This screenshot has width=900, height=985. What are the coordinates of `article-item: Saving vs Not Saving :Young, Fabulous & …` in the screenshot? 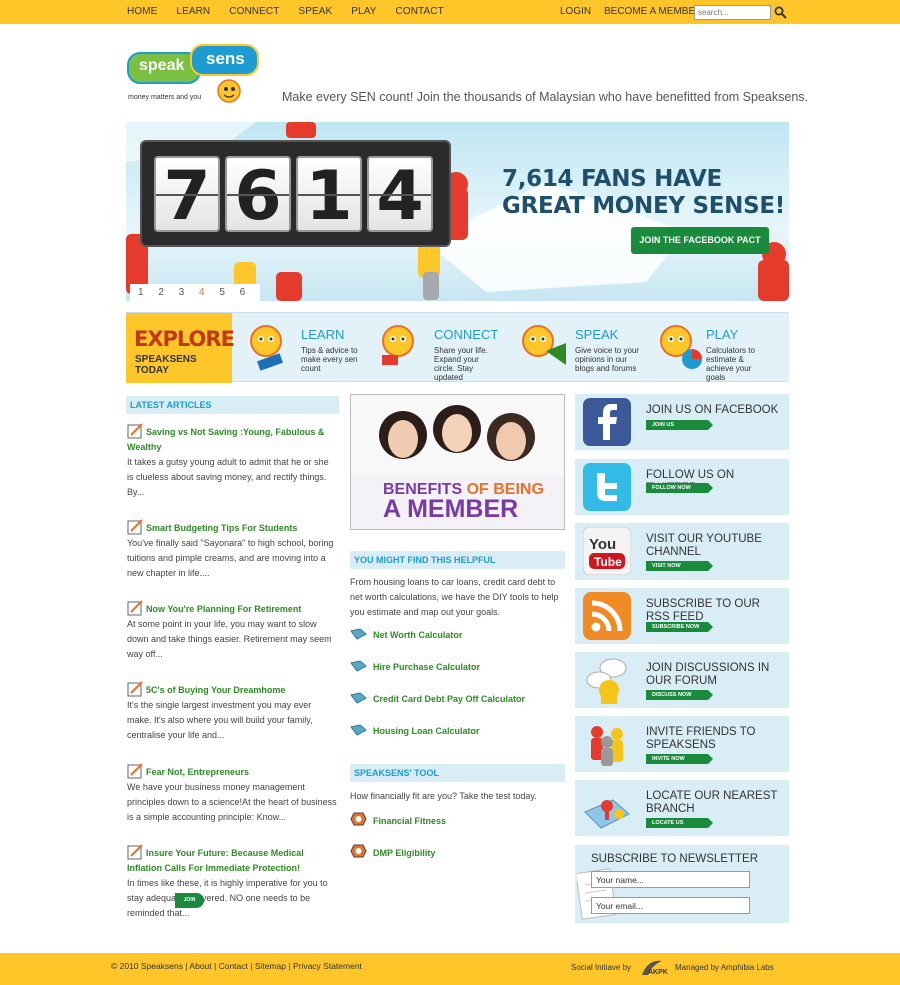 It's located at (232, 461).